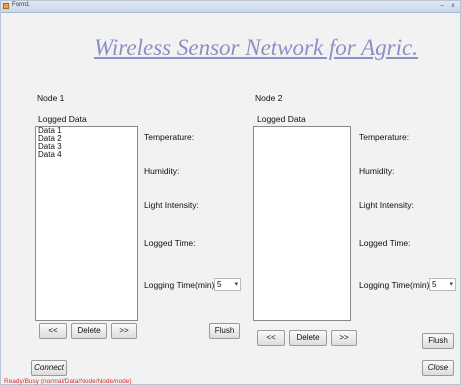 This screenshot has width=461, height=385. I want to click on window-title: Form1, so click(21, 5).